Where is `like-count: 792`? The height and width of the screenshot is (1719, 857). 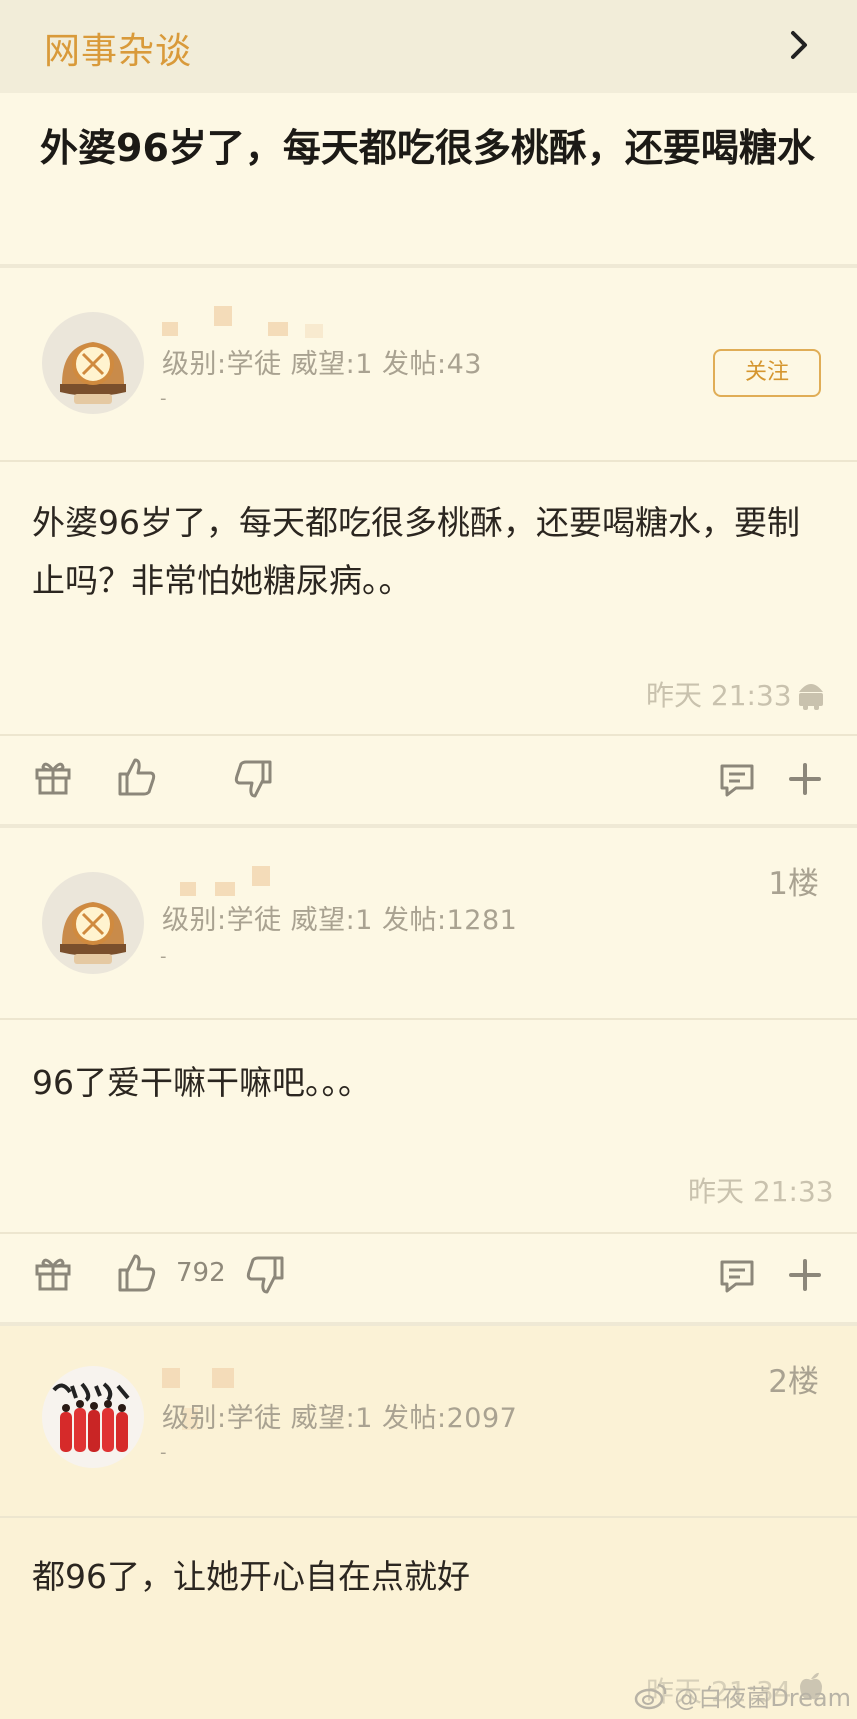 like-count: 792 is located at coordinates (201, 1273).